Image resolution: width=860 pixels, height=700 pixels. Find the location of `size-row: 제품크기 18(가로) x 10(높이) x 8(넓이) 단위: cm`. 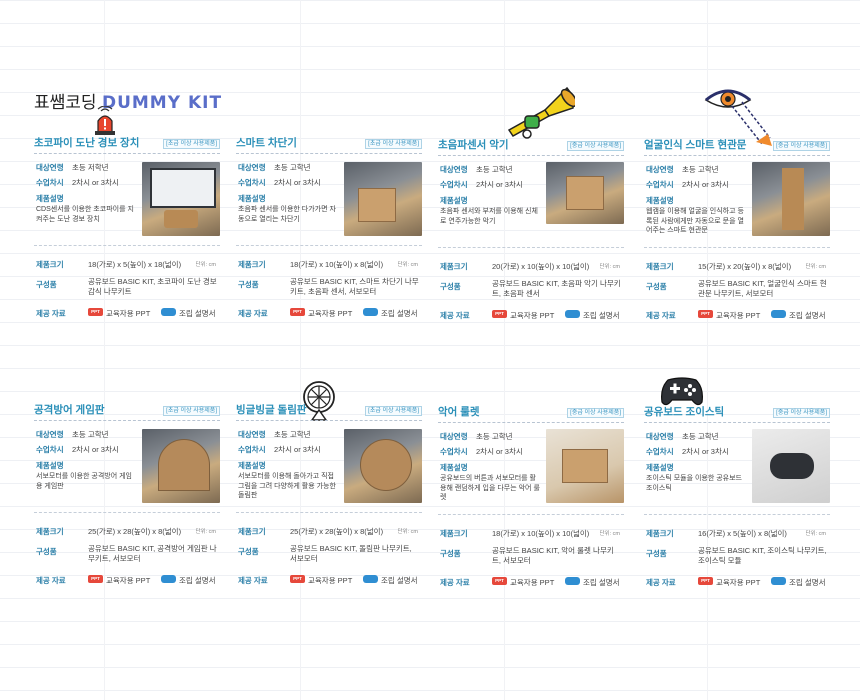

size-row: 제품크기 18(가로) x 10(높이) x 8(넓이) 단위: cm is located at coordinates (329, 265).